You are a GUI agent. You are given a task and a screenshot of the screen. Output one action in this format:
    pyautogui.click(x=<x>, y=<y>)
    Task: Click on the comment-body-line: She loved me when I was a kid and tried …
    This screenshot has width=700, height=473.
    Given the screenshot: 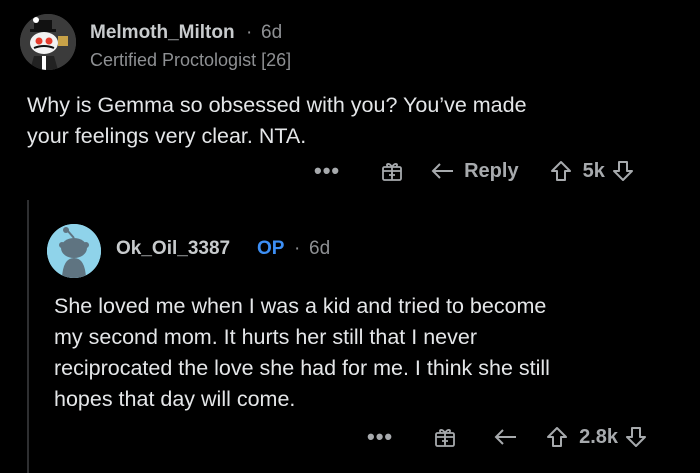 What is the action you would take?
    pyautogui.click(x=300, y=306)
    